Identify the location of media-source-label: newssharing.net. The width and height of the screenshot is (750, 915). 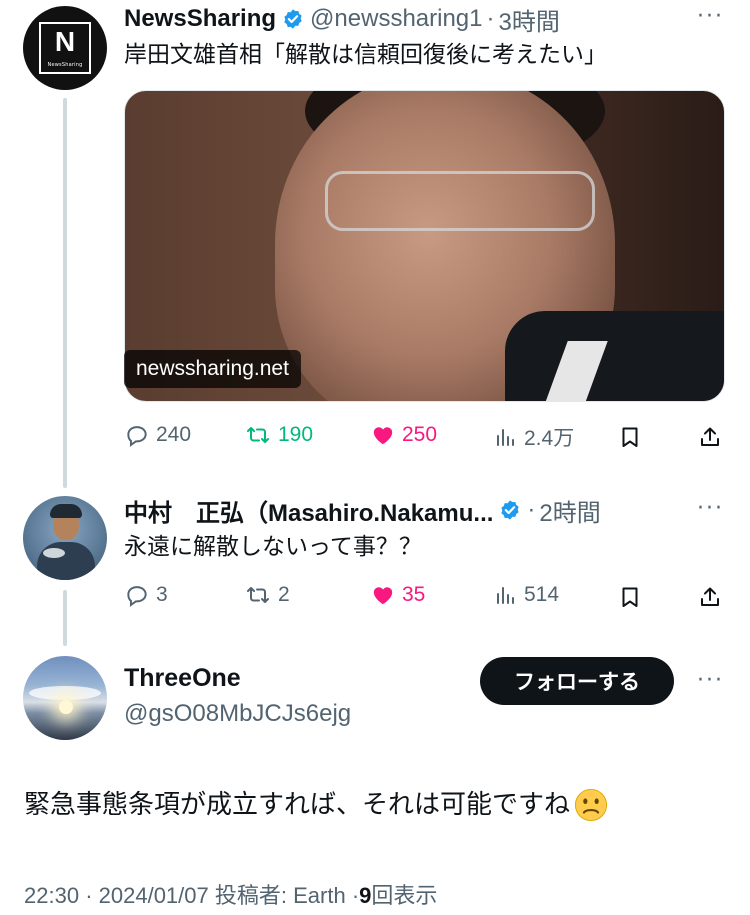
(212, 369).